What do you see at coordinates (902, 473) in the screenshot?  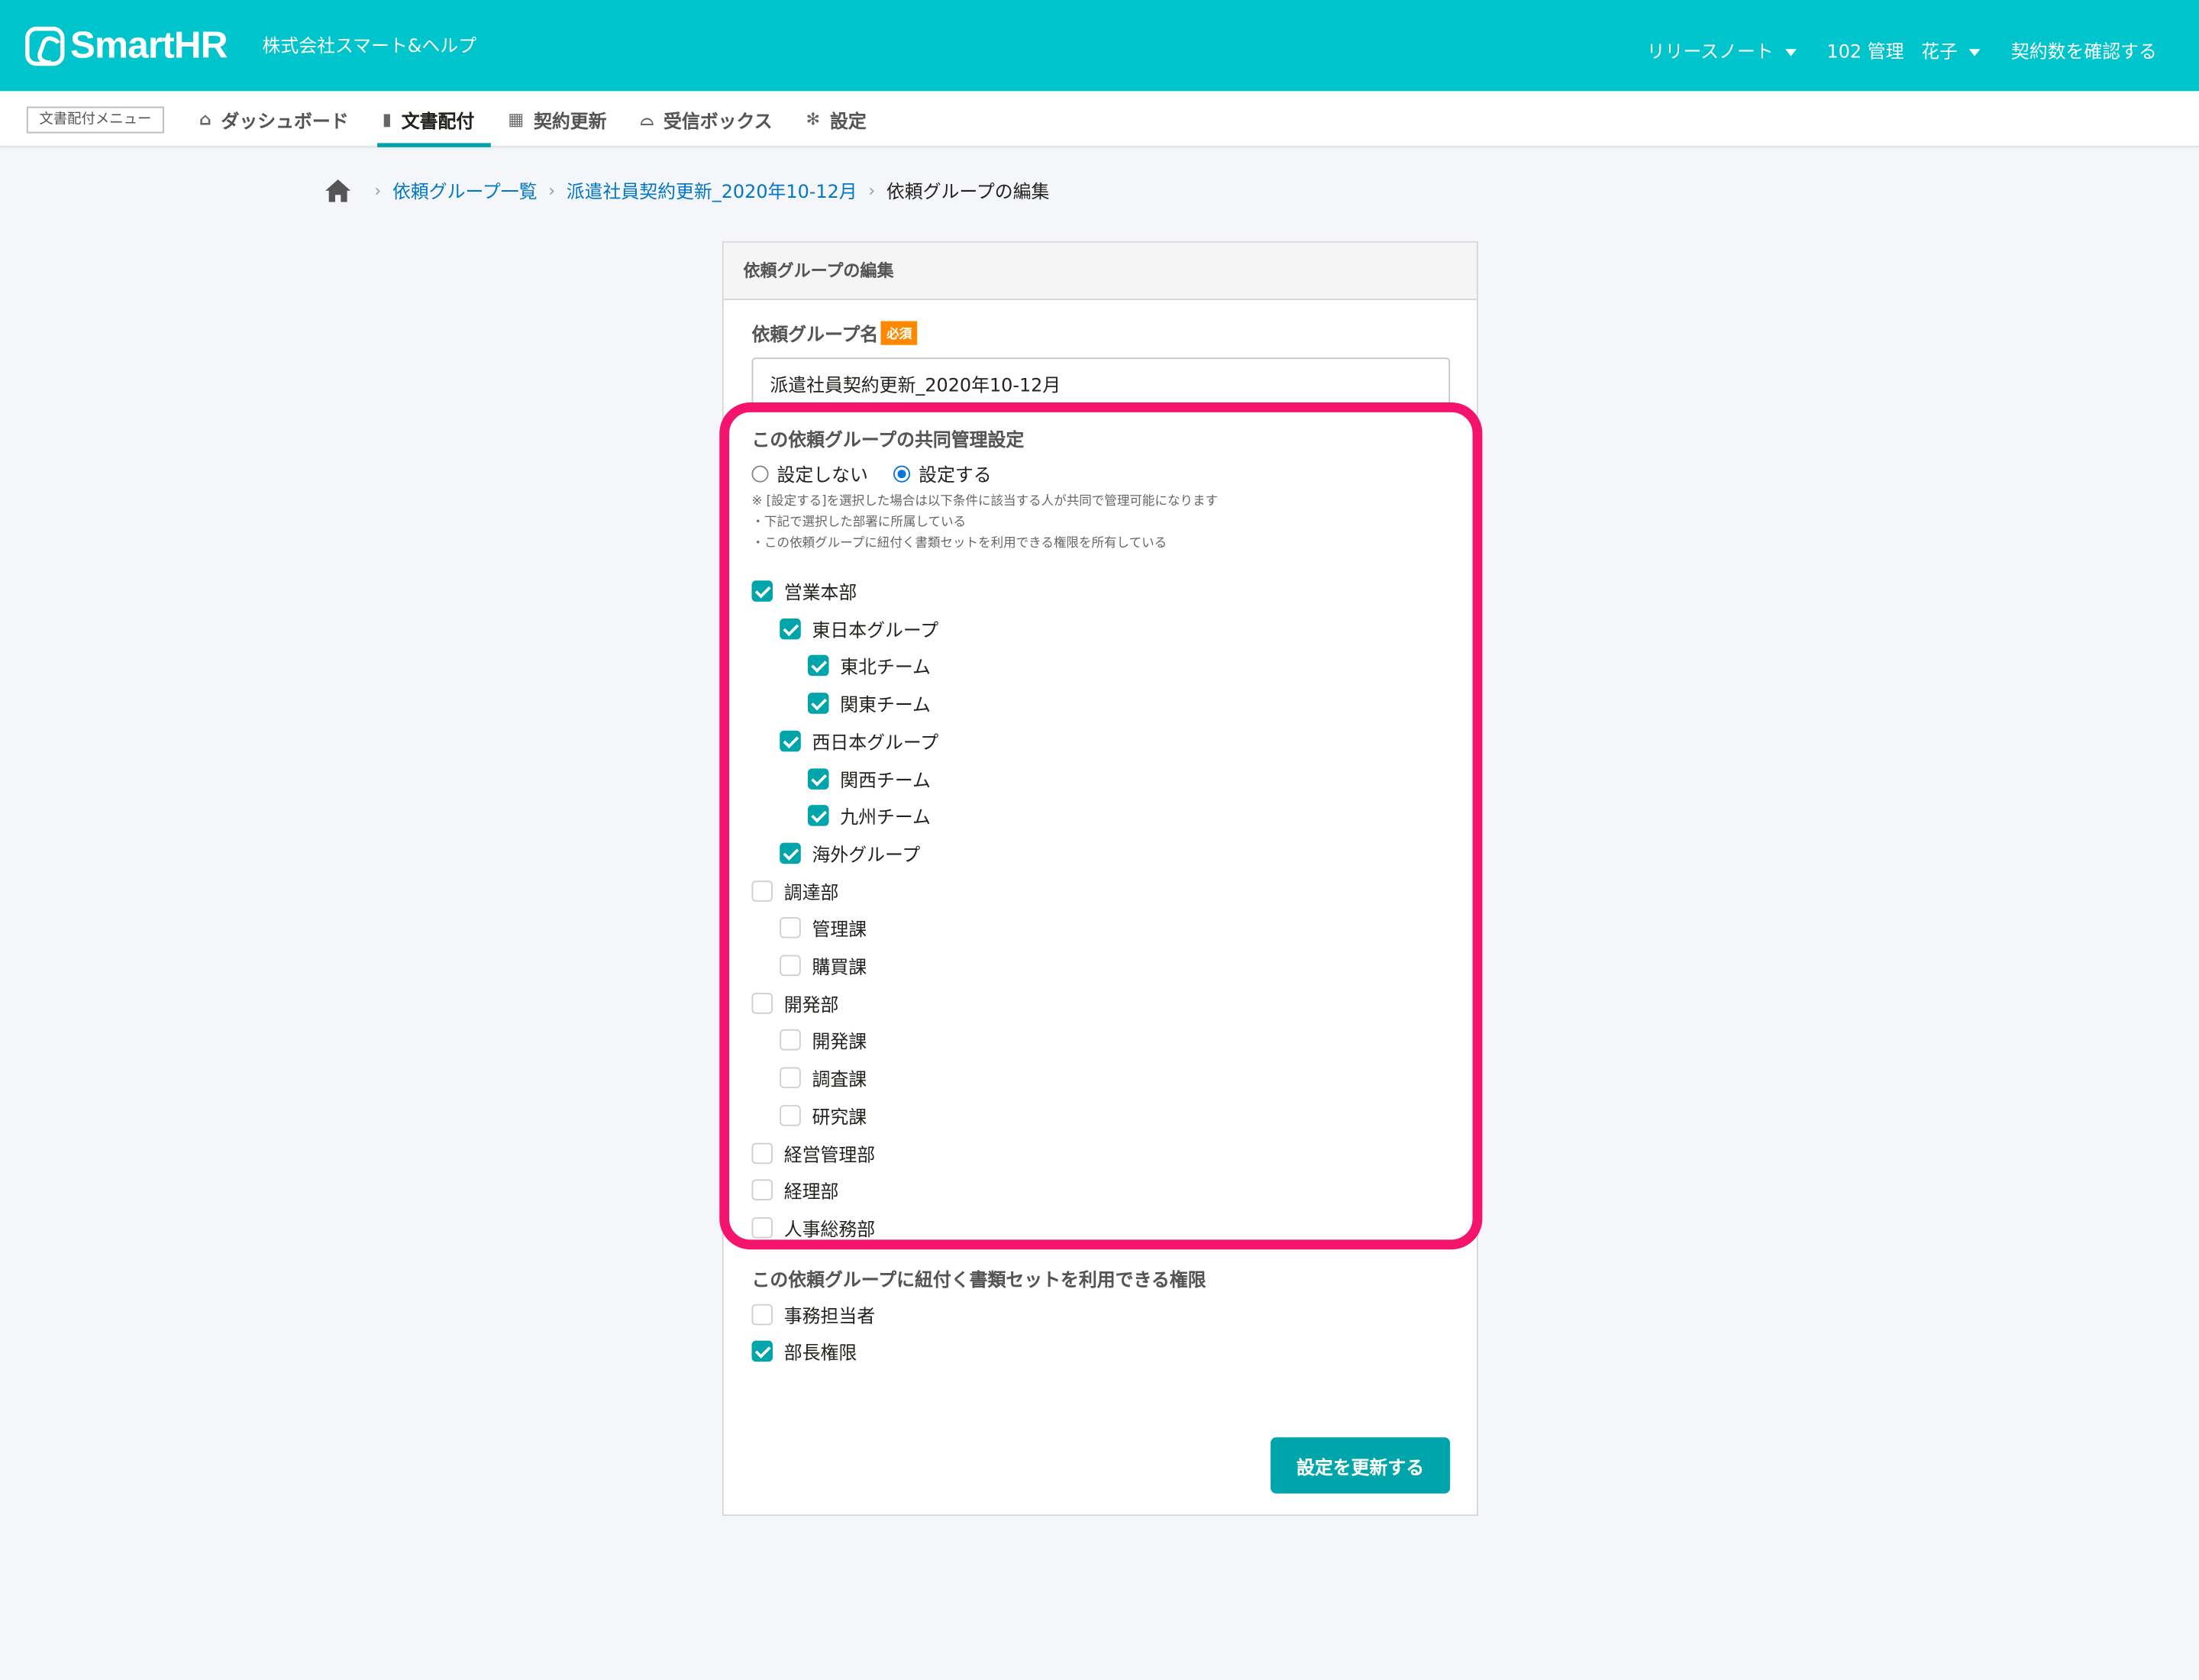 I see `radio-on` at bounding box center [902, 473].